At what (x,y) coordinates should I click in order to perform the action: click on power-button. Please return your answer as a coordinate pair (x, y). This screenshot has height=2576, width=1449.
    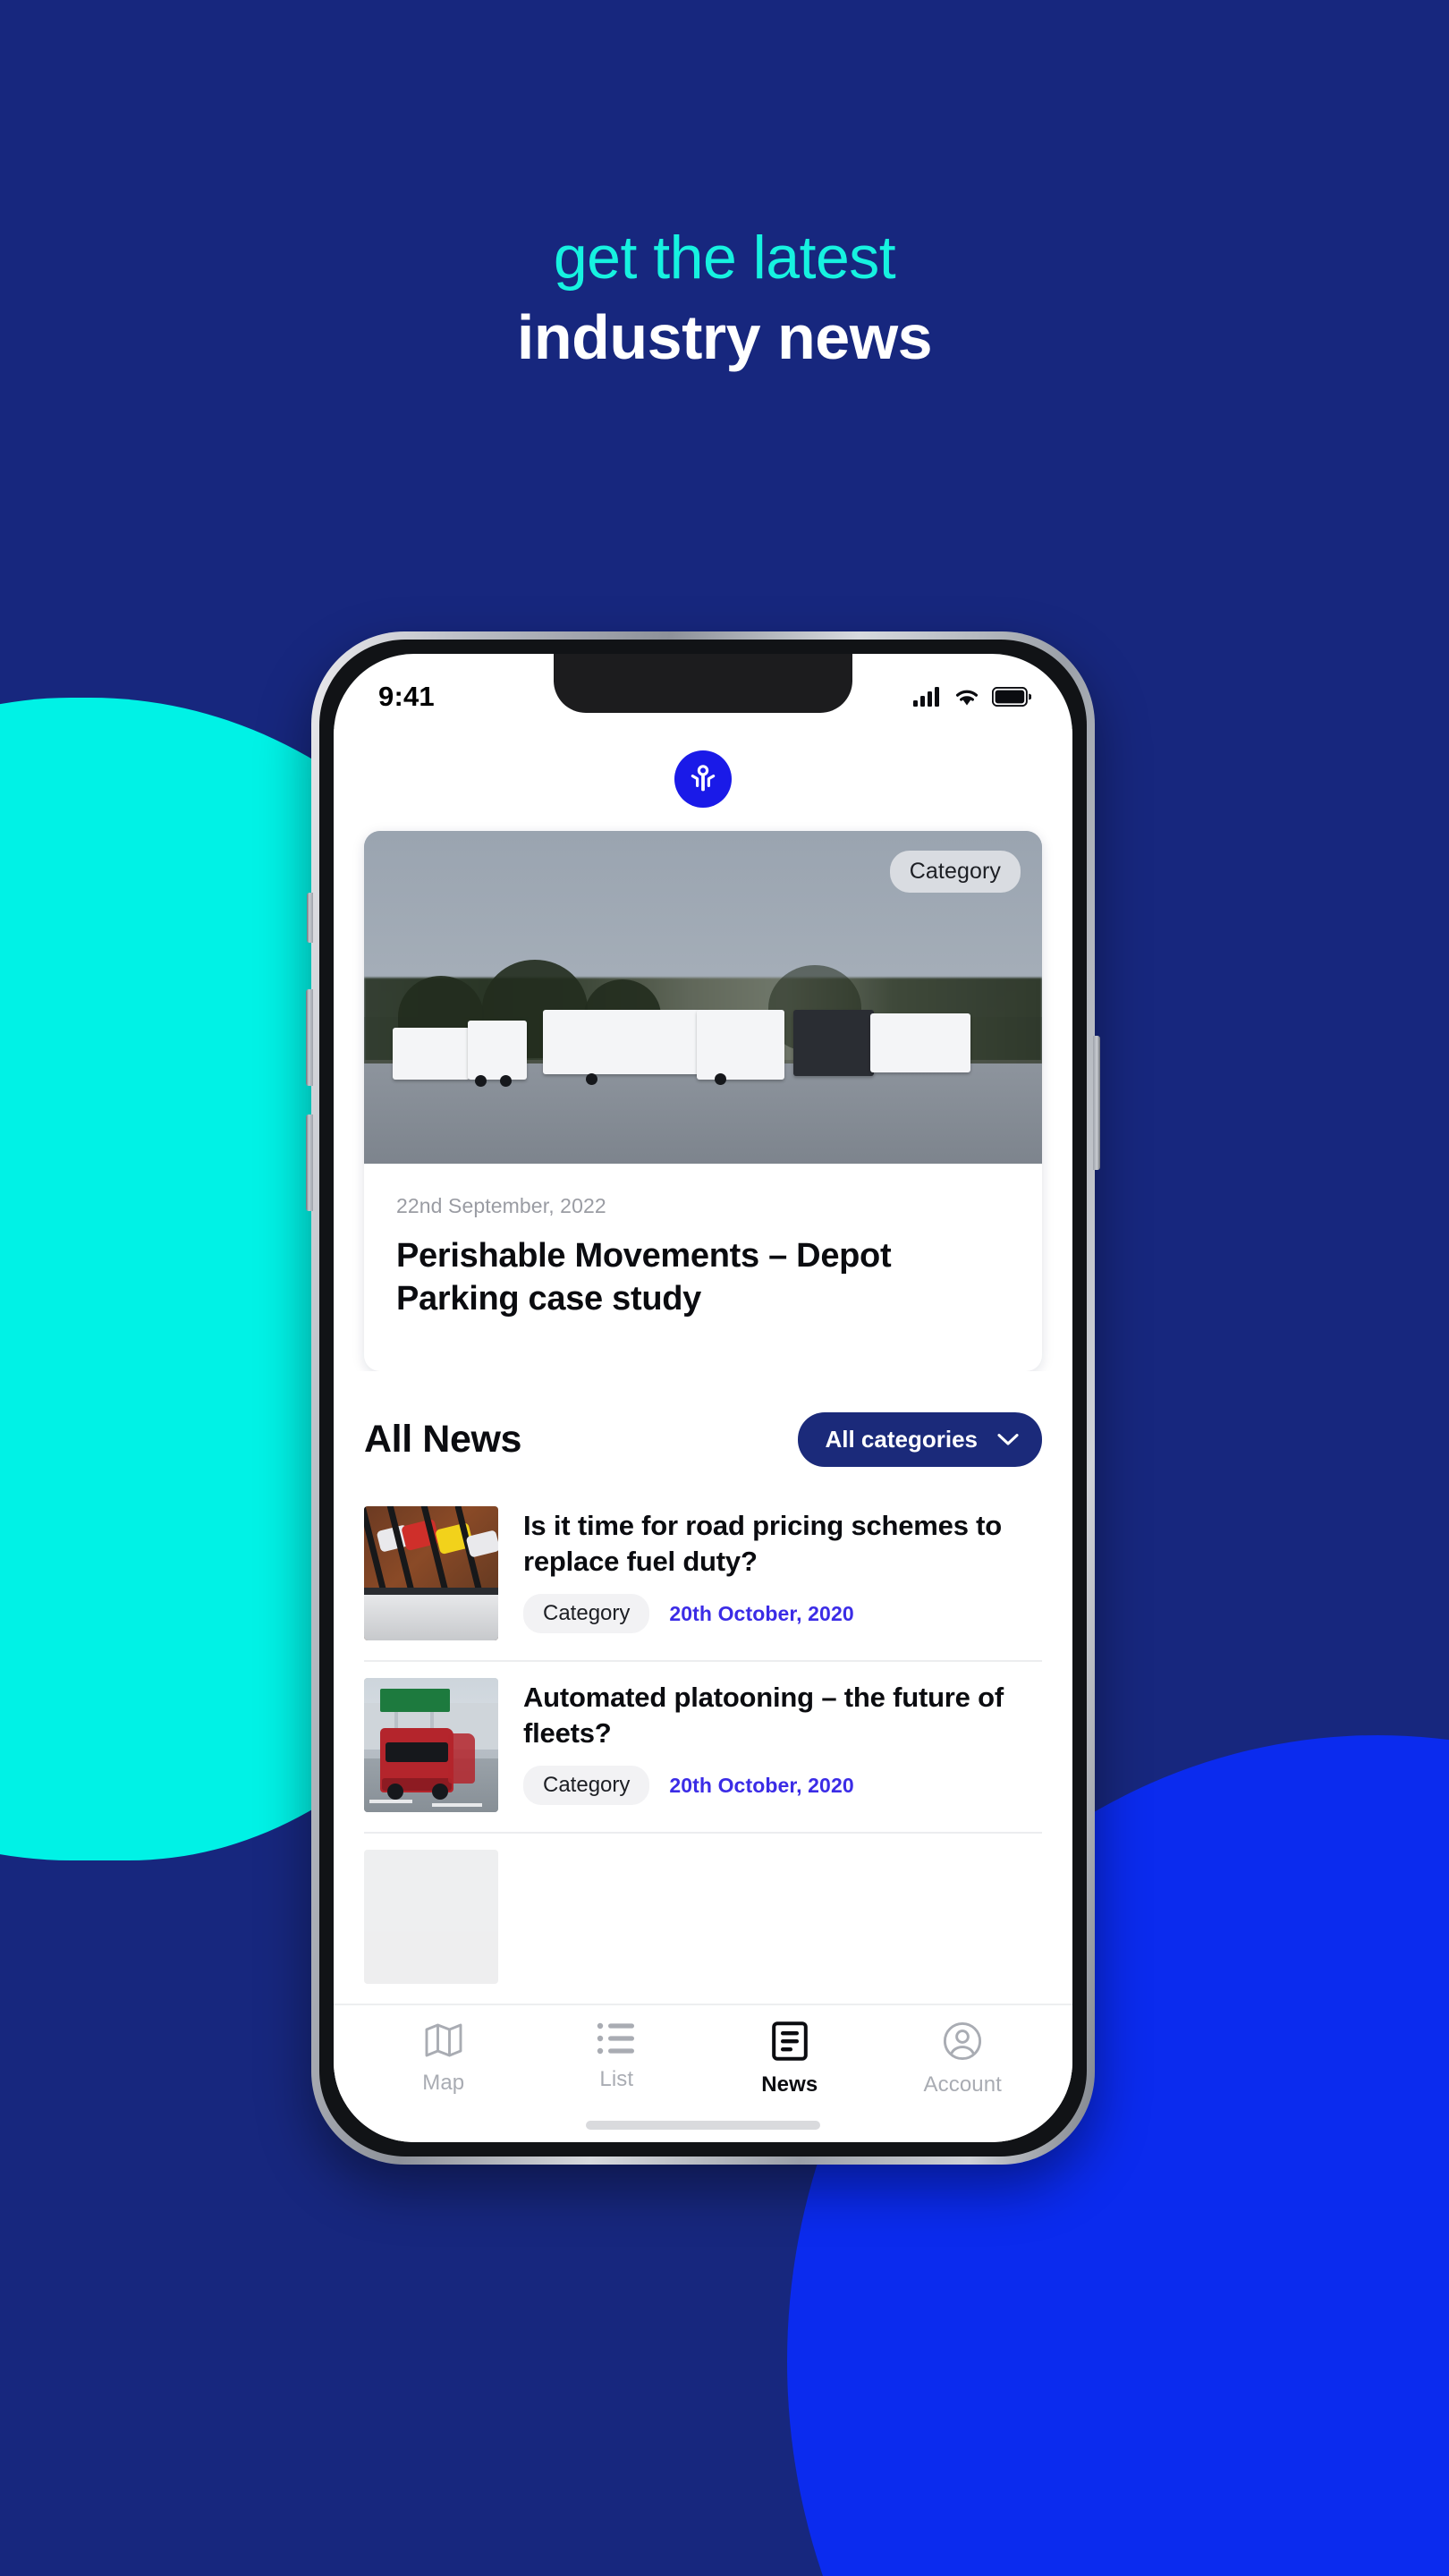
    Looking at the image, I should click on (1096, 1103).